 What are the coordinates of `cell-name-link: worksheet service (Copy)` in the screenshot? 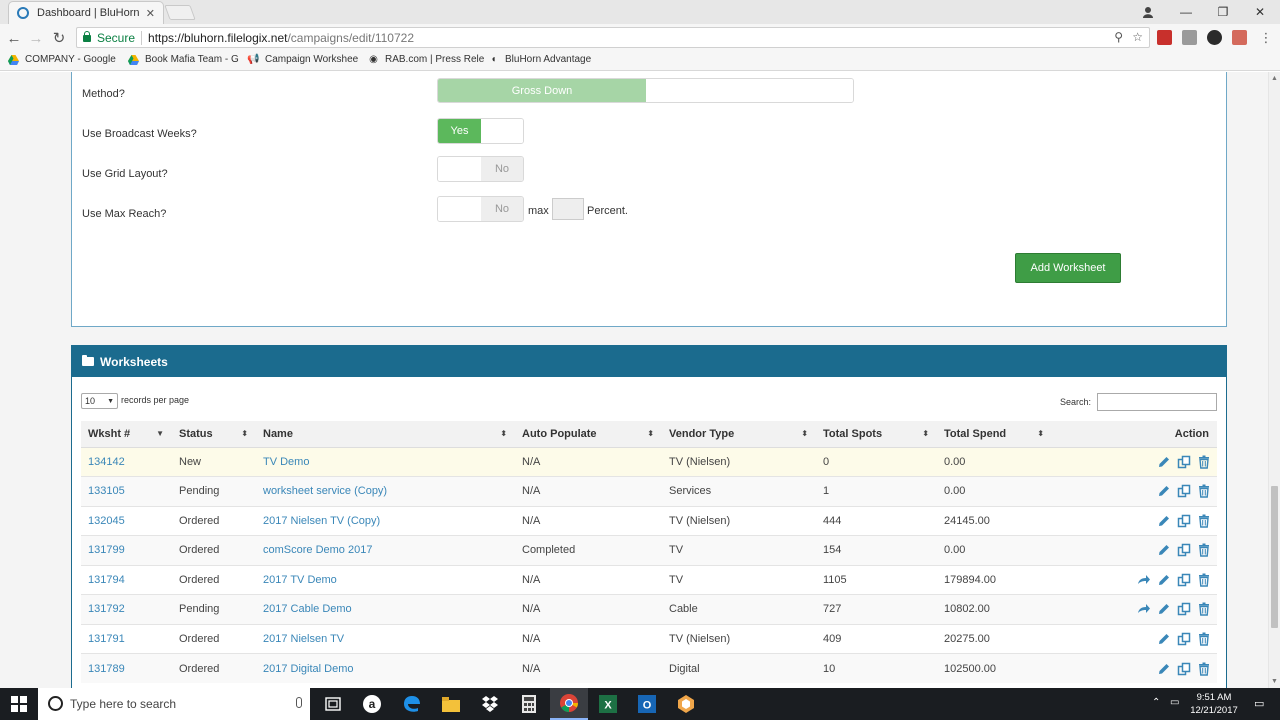 It's located at (325, 491).